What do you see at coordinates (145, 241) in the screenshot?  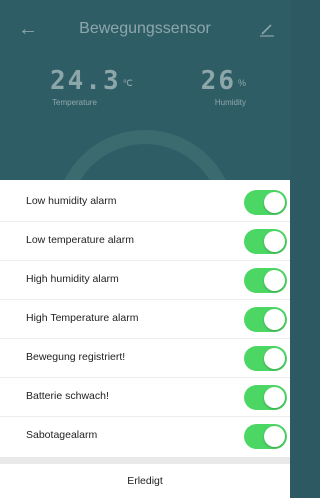 I see `alarm-row-low-temperature: Low temperature alarm` at bounding box center [145, 241].